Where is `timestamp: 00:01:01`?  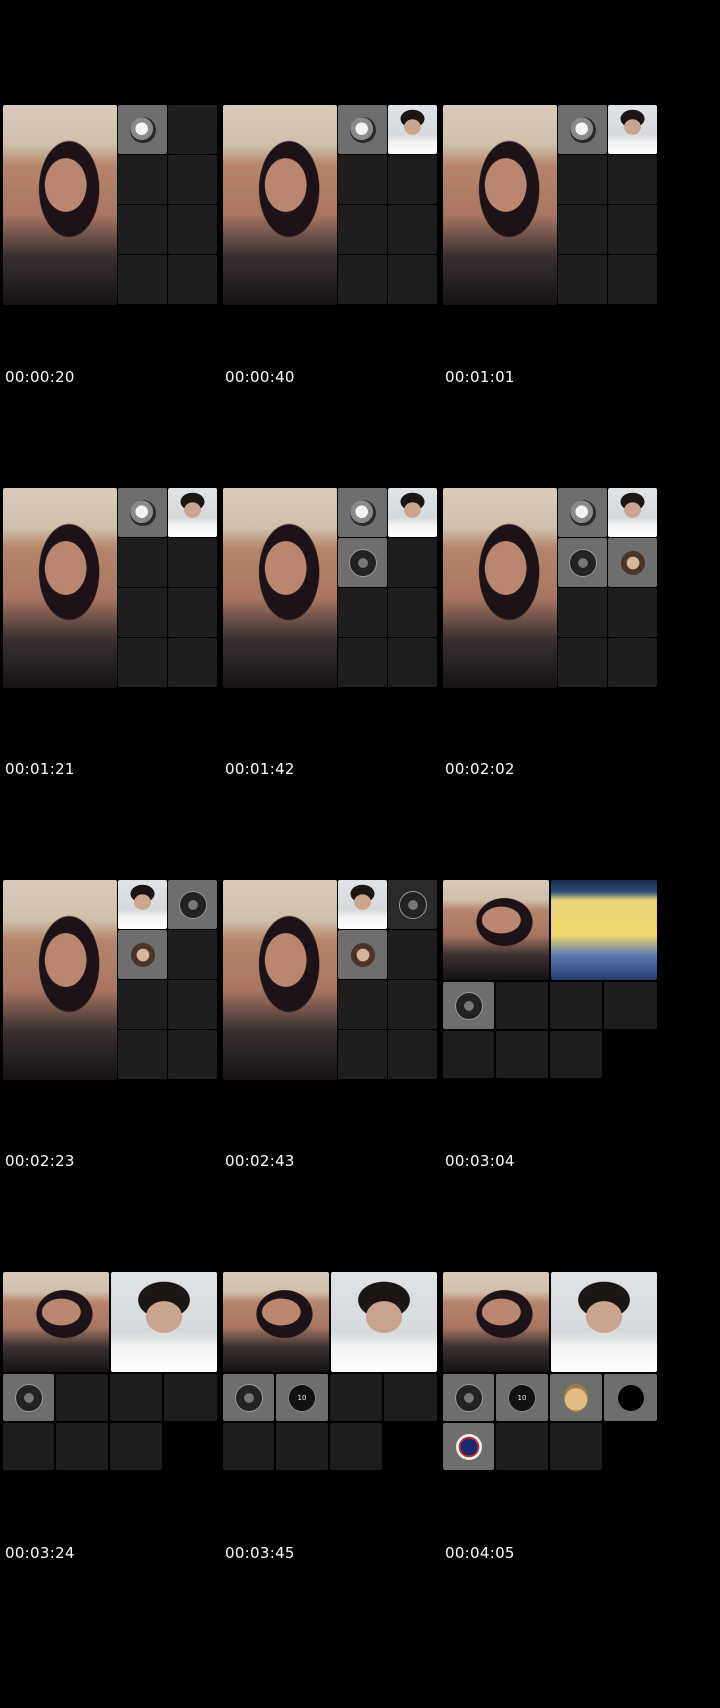
timestamp: 00:01:01 is located at coordinates (480, 377).